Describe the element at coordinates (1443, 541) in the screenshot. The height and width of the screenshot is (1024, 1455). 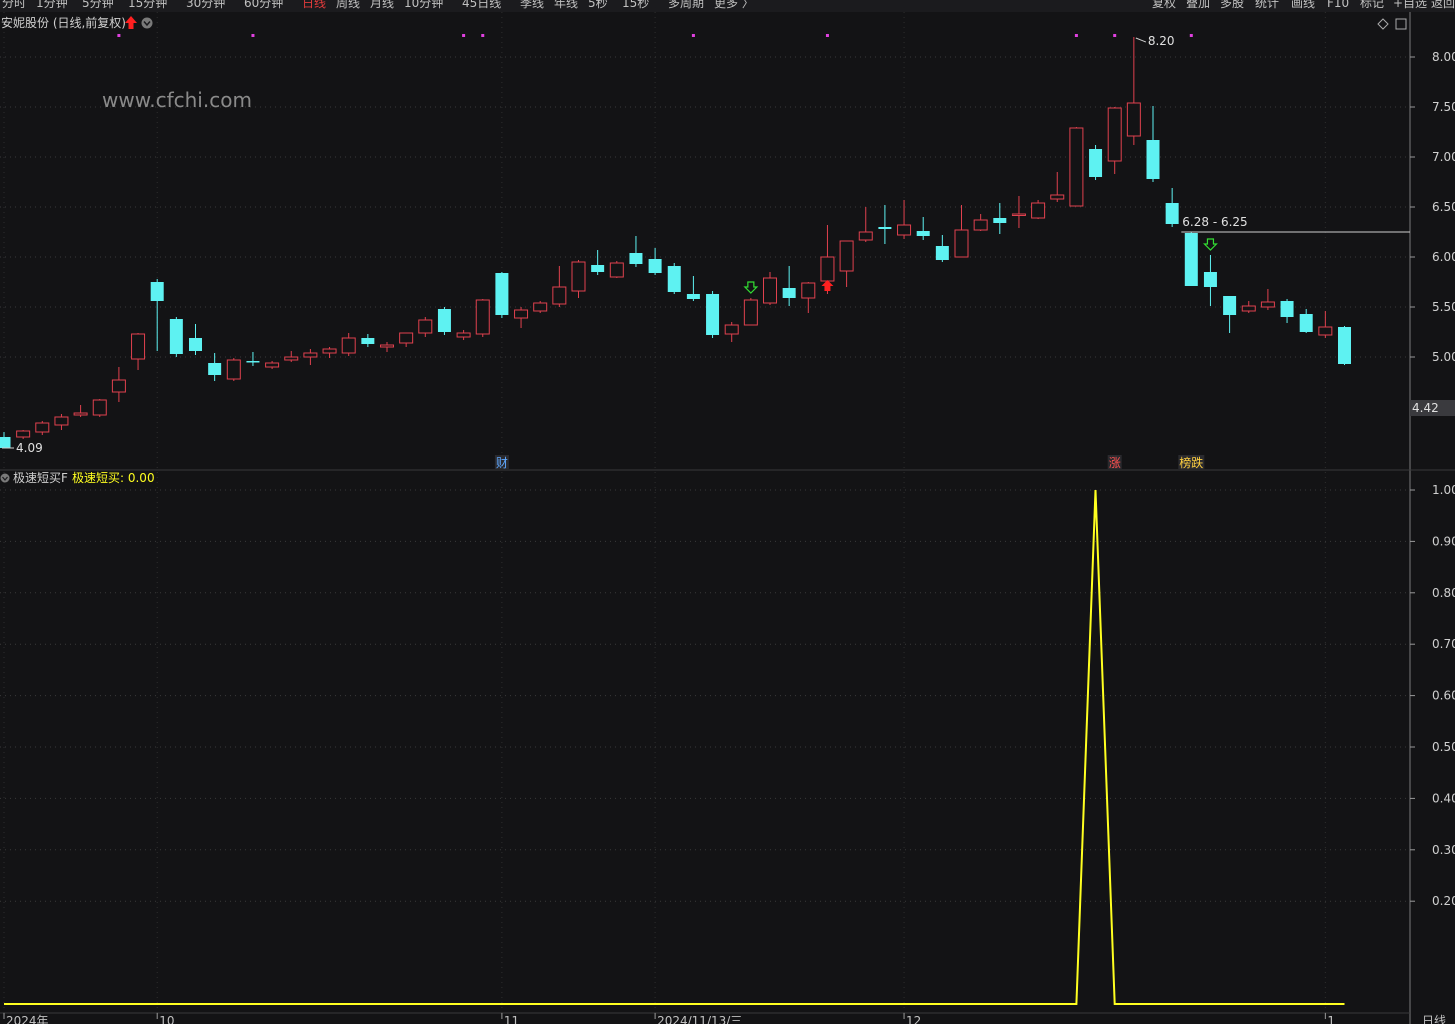
I see `indicator-tick-label: 0.90` at that location.